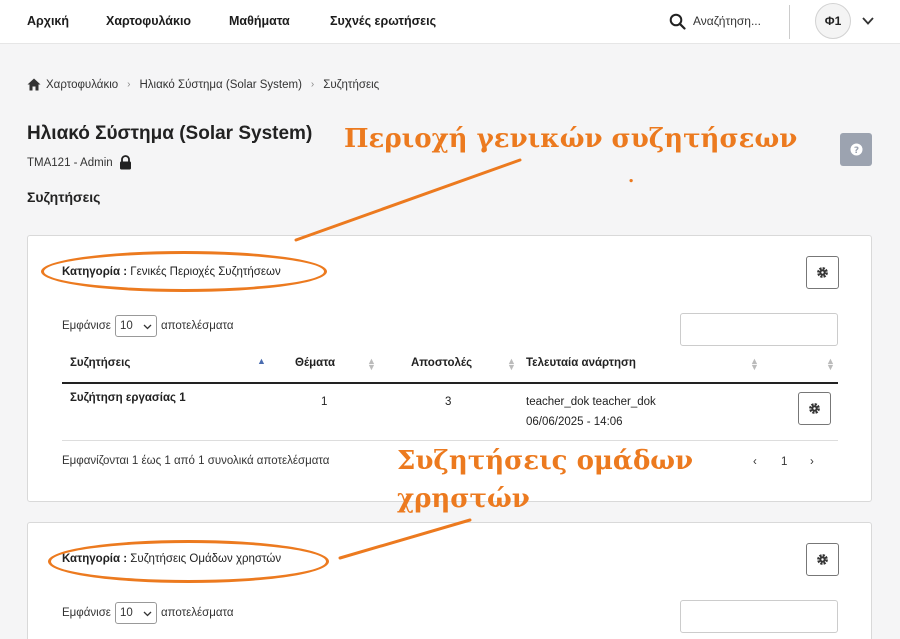  I want to click on annotation-general-discussions: Περιοχή γενικών συζητήσεων, so click(571, 139).